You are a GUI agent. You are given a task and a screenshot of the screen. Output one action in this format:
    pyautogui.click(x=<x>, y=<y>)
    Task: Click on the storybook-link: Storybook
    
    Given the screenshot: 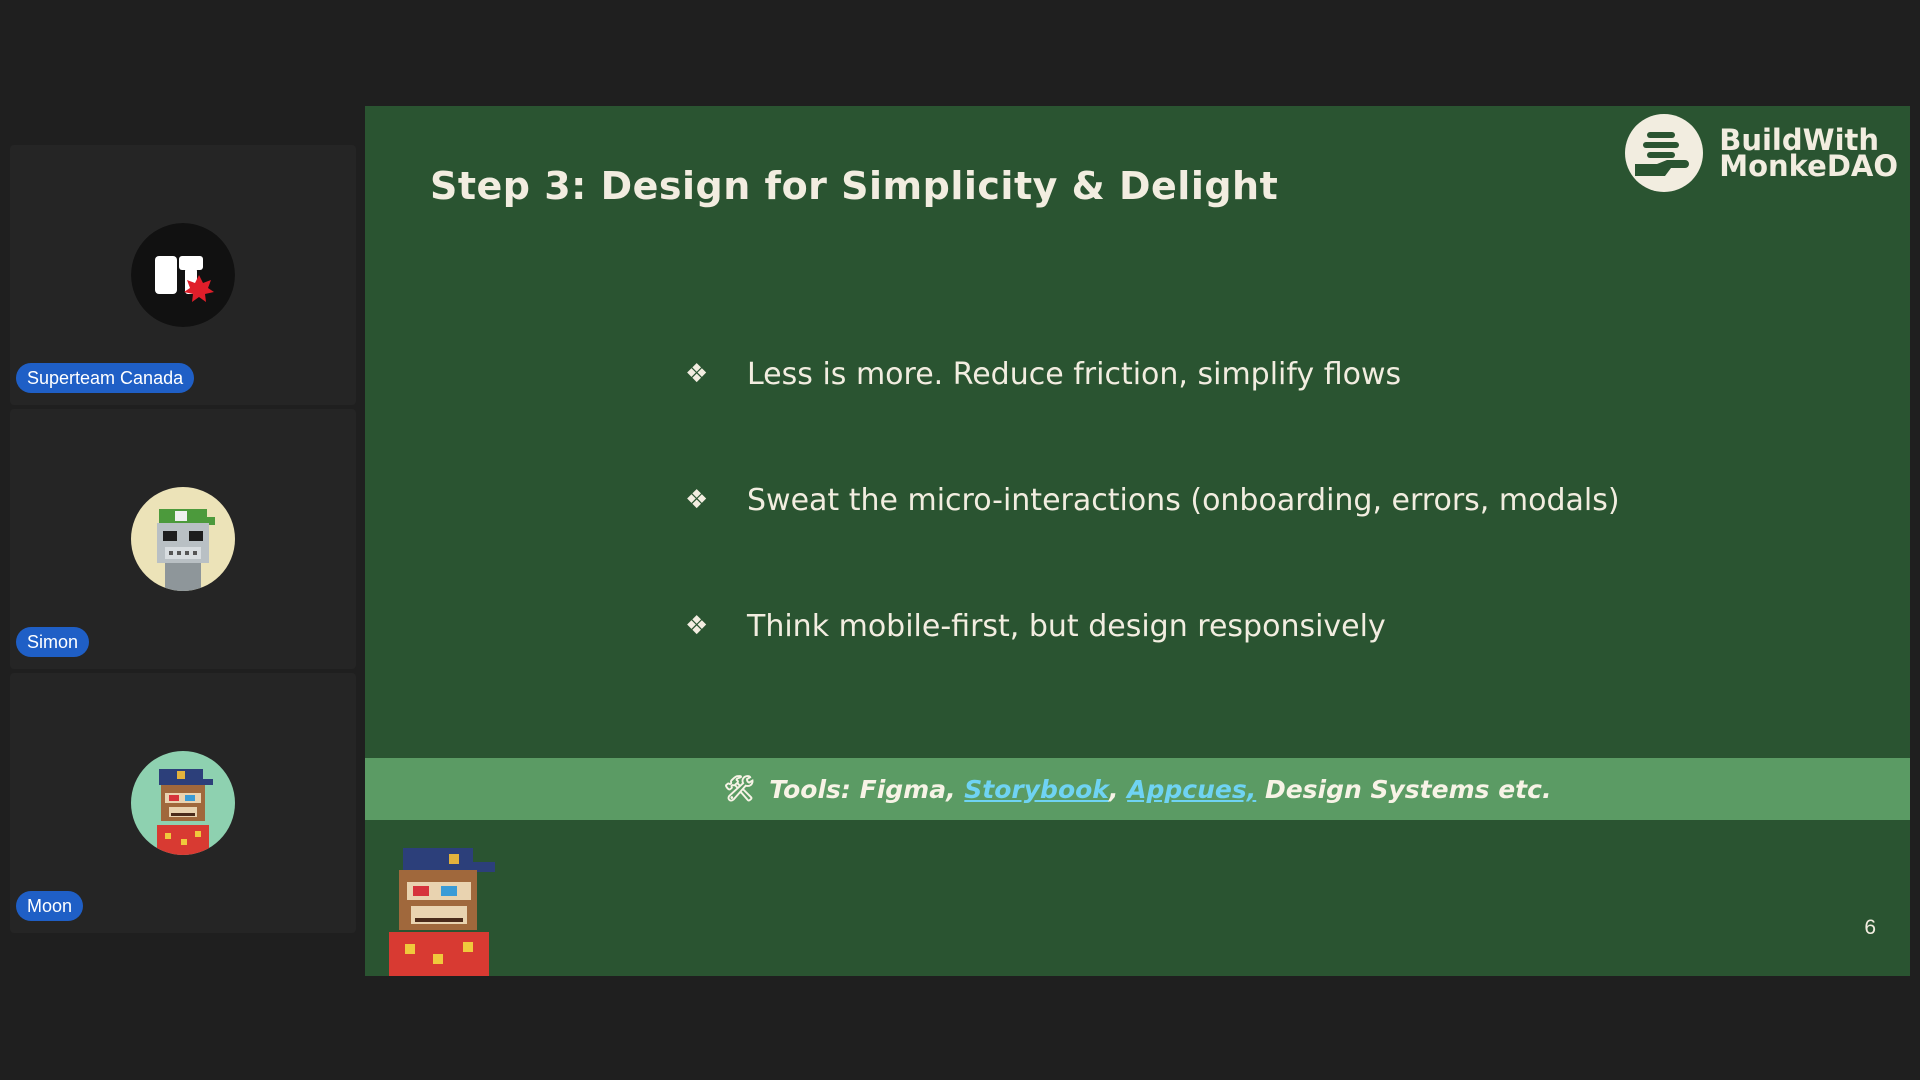 What is the action you would take?
    pyautogui.click(x=1036, y=789)
    